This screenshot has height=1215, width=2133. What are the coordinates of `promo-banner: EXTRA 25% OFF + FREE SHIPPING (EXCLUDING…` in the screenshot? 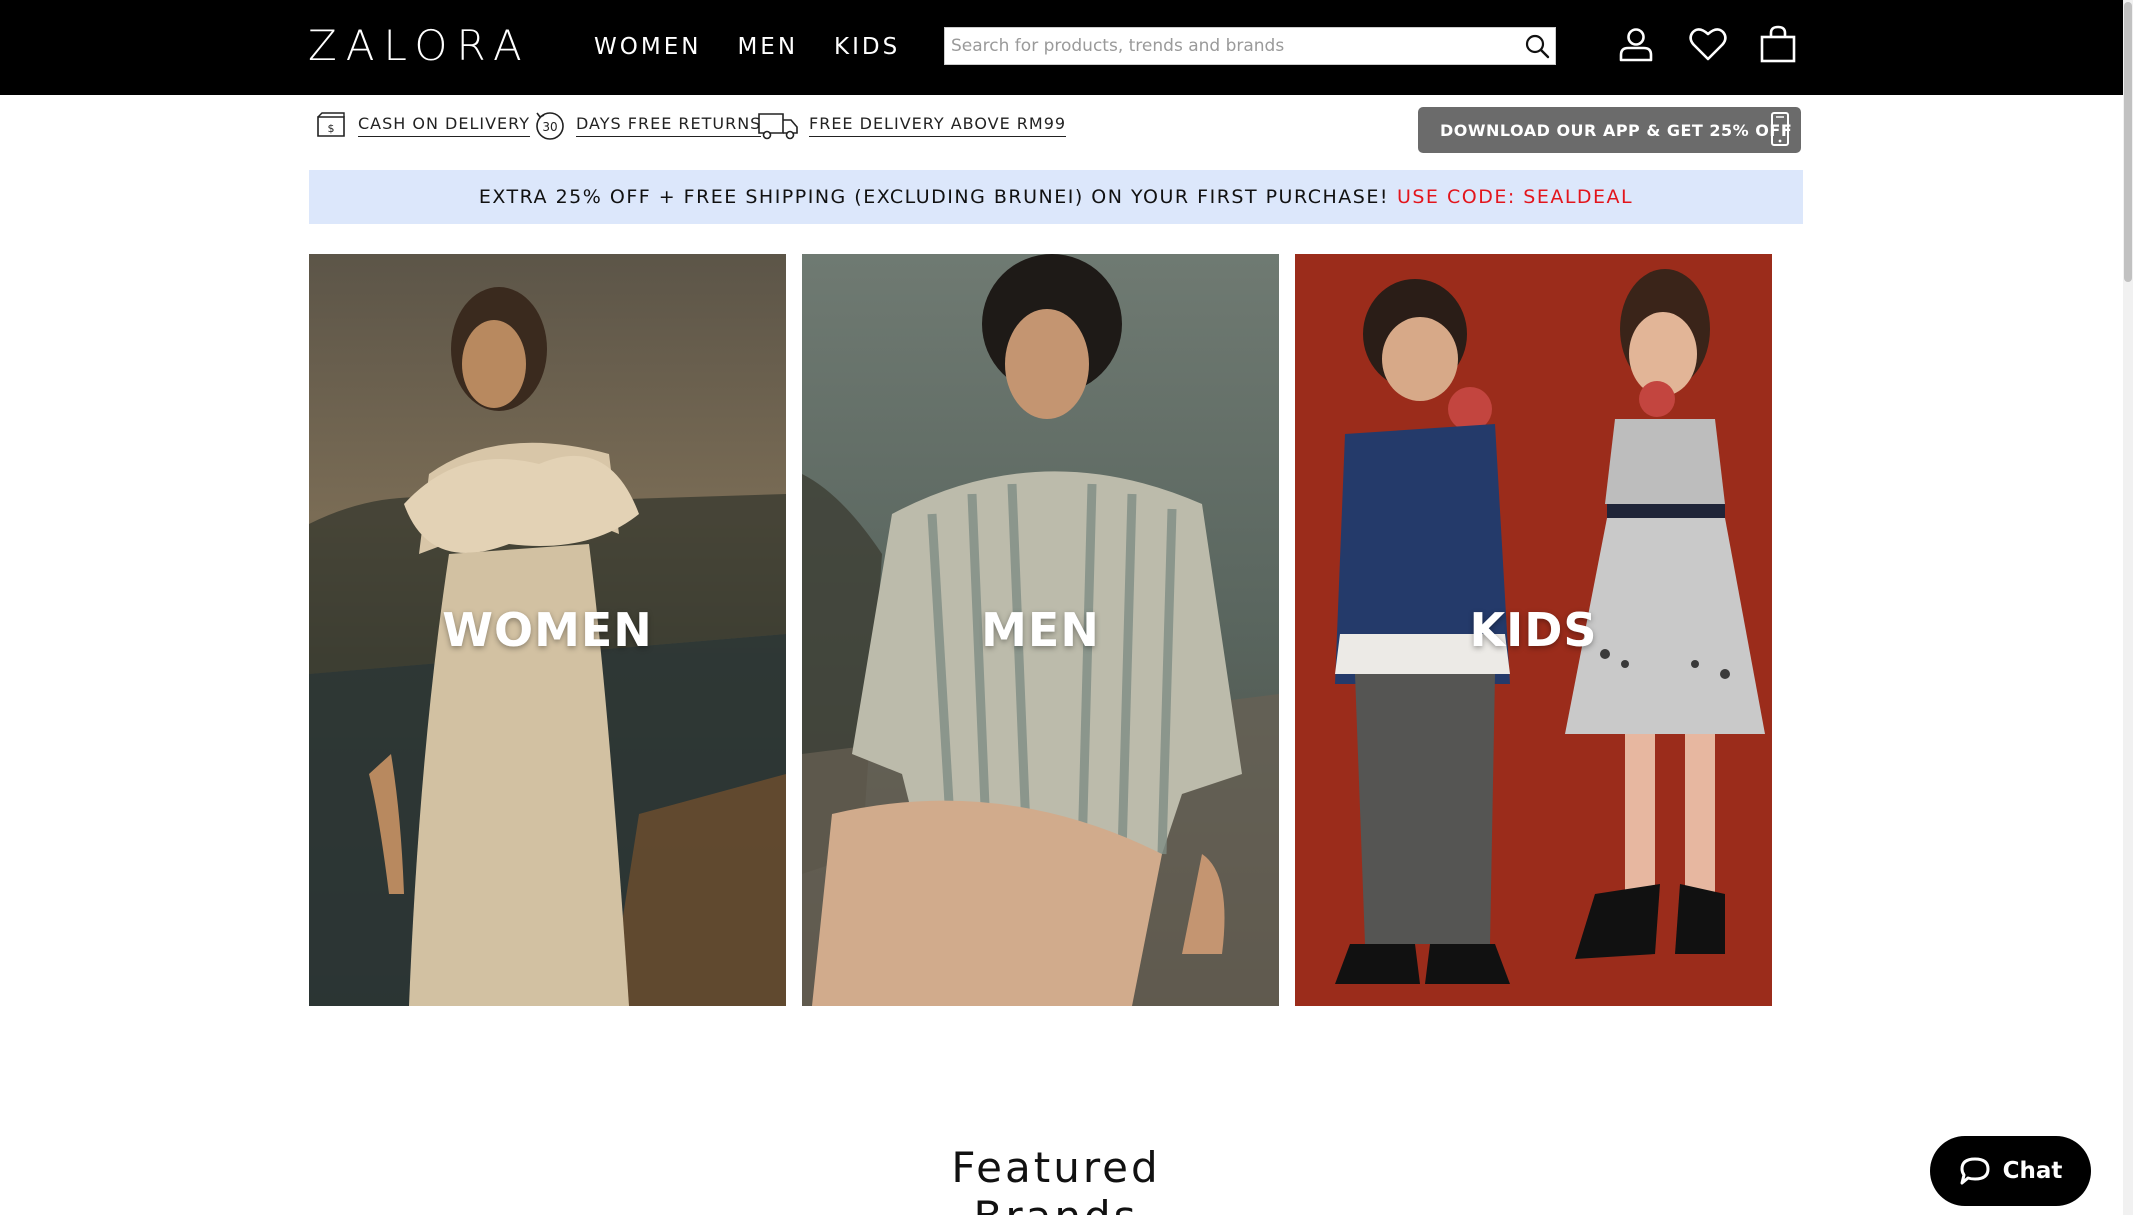 It's located at (1056, 197).